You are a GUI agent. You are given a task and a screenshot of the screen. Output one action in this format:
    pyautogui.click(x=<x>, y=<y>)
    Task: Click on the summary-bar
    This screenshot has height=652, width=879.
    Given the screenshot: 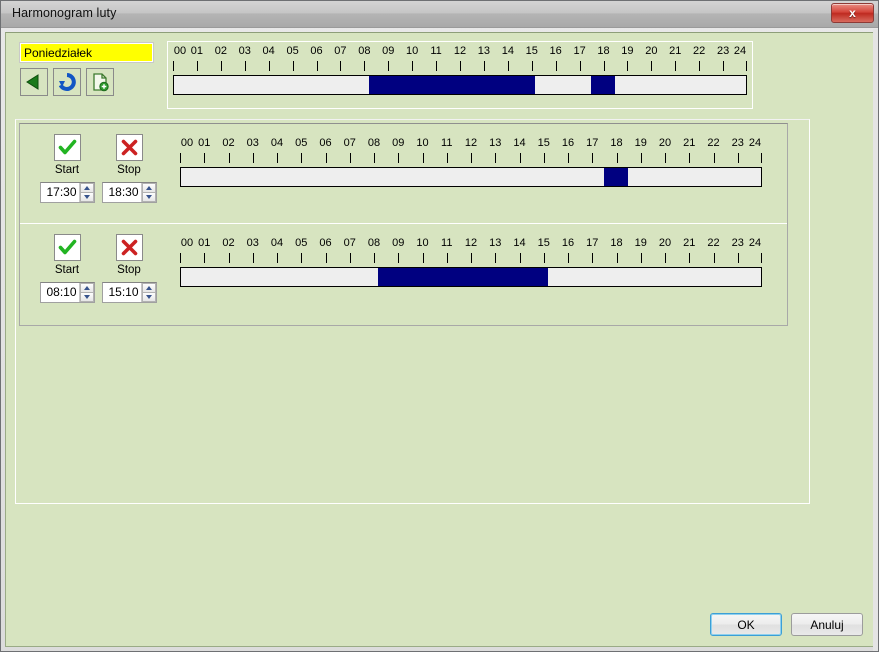 What is the action you would take?
    pyautogui.click(x=460, y=85)
    